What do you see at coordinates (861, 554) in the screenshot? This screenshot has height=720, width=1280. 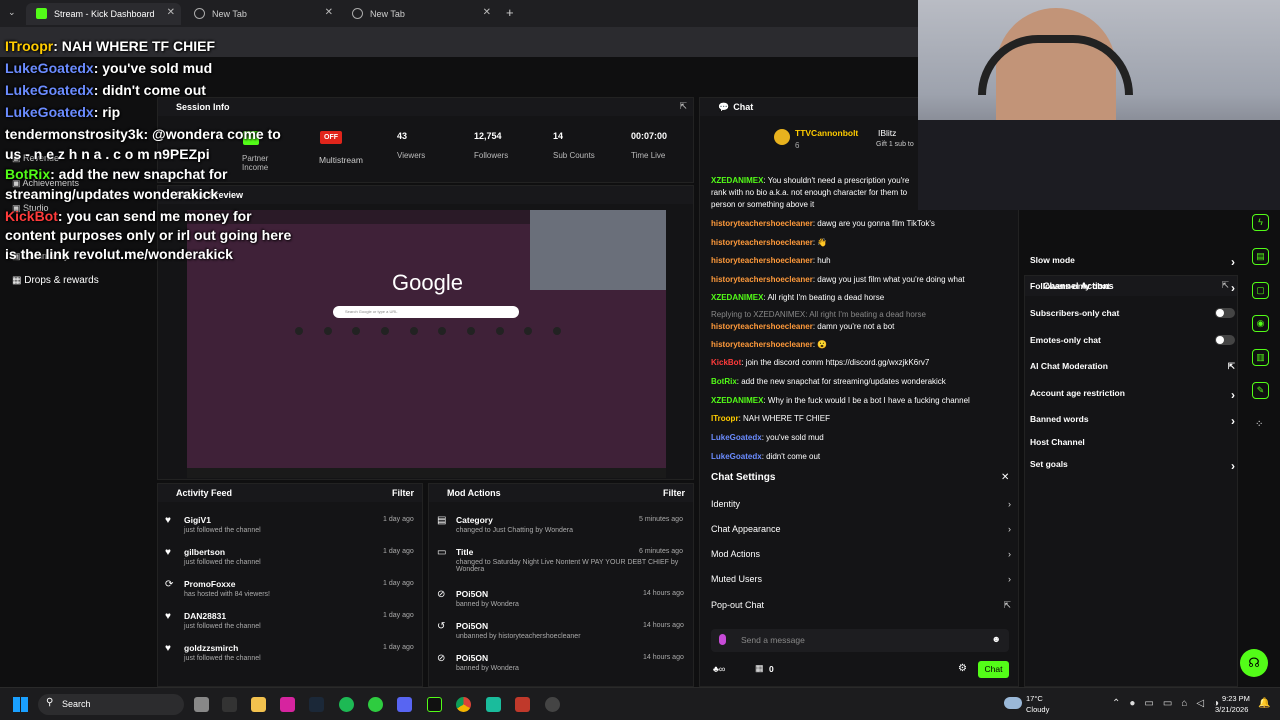 I see `setting-mod-actions: Mod Actions ›` at bounding box center [861, 554].